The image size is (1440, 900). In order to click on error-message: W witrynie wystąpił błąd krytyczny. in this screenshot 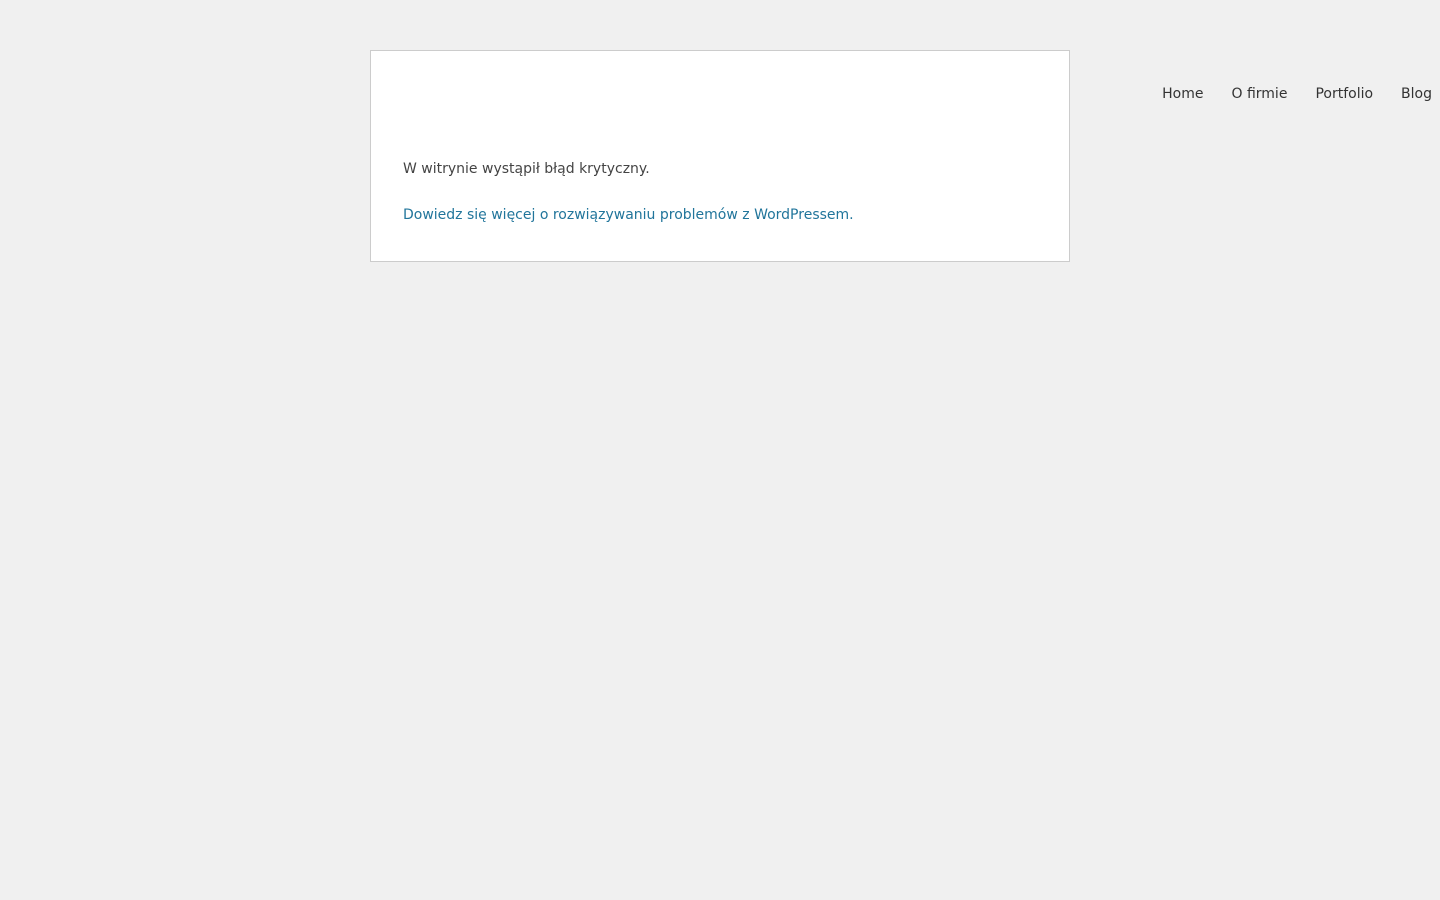, I will do `click(526, 169)`.